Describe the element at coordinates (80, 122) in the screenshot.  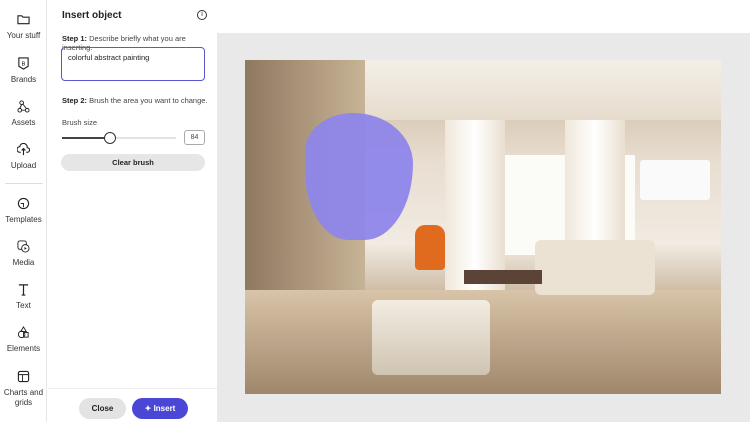
I see `brush-size-label: Brush size` at that location.